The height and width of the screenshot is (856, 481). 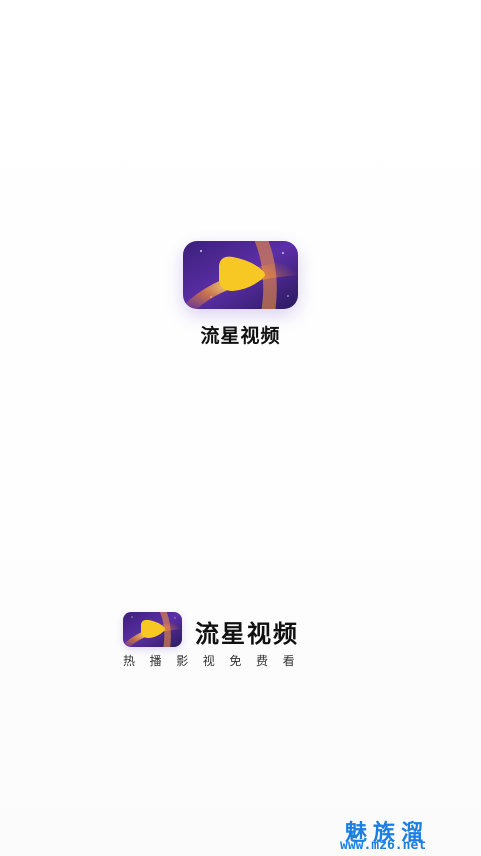 I want to click on app-logo, so click(x=240, y=275).